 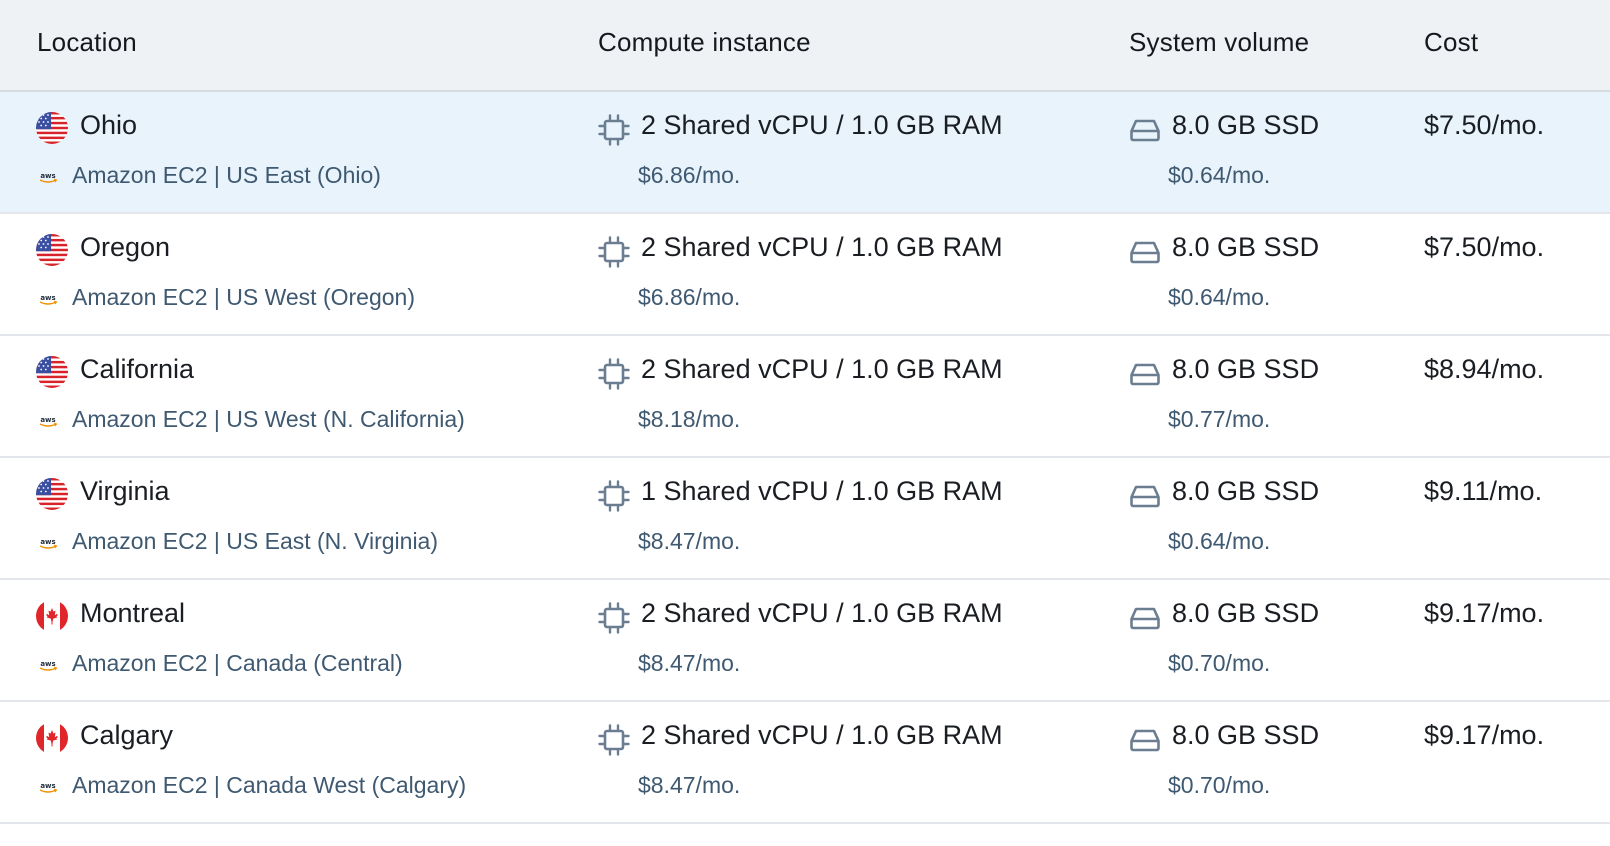 I want to click on provider-region: Amazon EC2 | US West (N. California), so click(x=268, y=419).